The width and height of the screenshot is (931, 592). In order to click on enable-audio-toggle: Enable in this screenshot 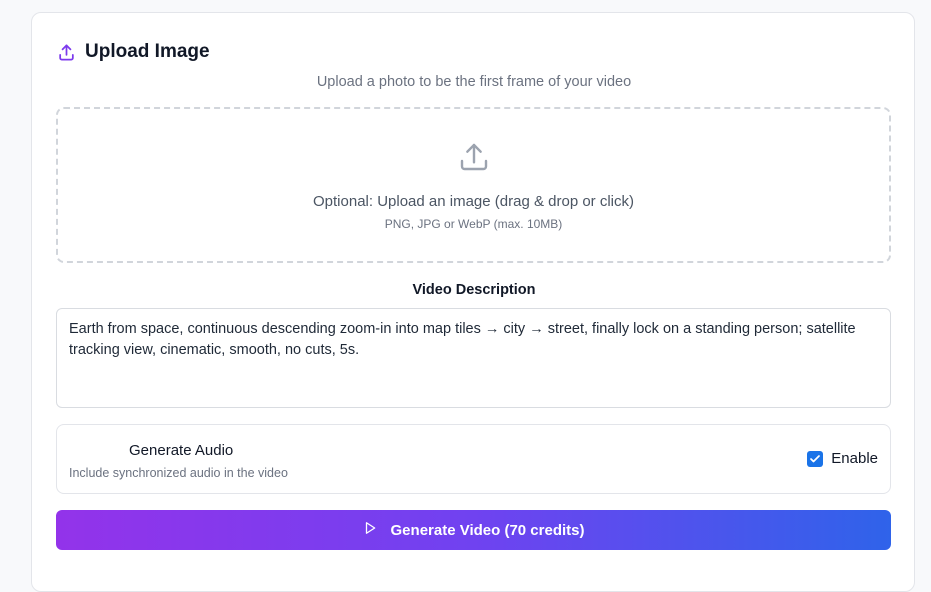, I will do `click(842, 458)`.